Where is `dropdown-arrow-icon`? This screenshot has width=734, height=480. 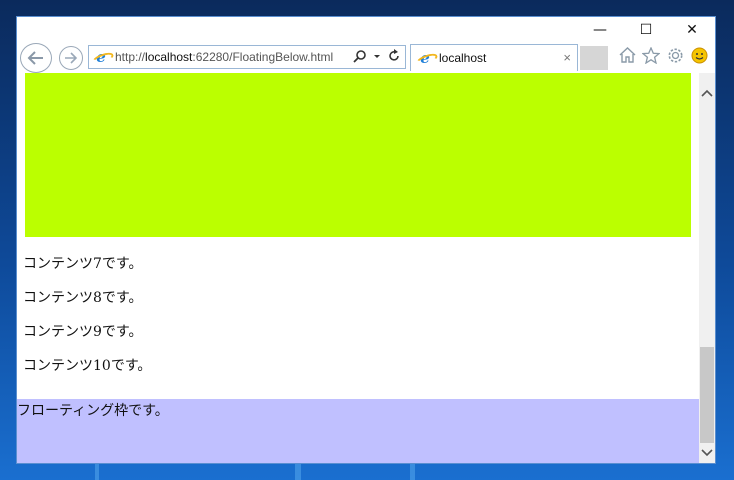 dropdown-arrow-icon is located at coordinates (377, 56).